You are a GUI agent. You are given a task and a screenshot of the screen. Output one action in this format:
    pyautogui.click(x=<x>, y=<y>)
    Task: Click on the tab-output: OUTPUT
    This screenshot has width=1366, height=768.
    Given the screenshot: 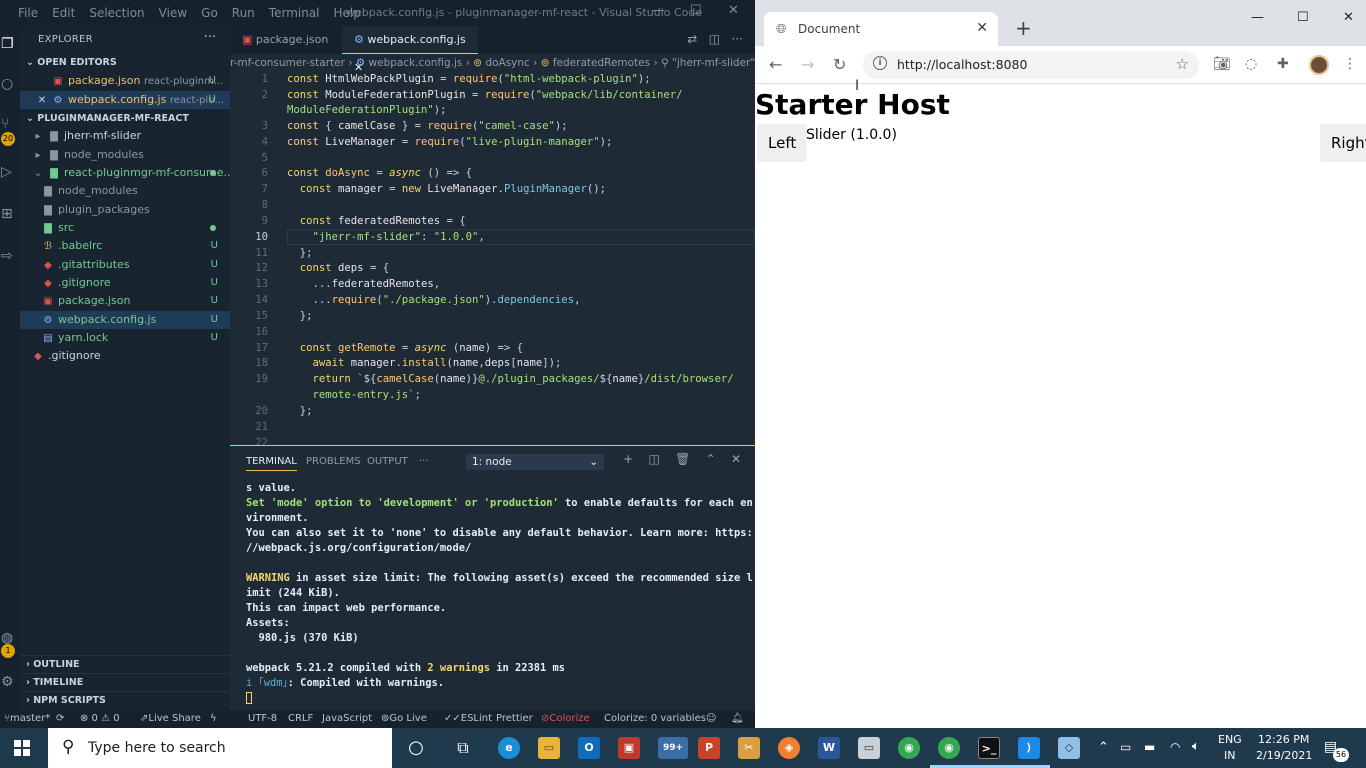 What is the action you would take?
    pyautogui.click(x=387, y=461)
    